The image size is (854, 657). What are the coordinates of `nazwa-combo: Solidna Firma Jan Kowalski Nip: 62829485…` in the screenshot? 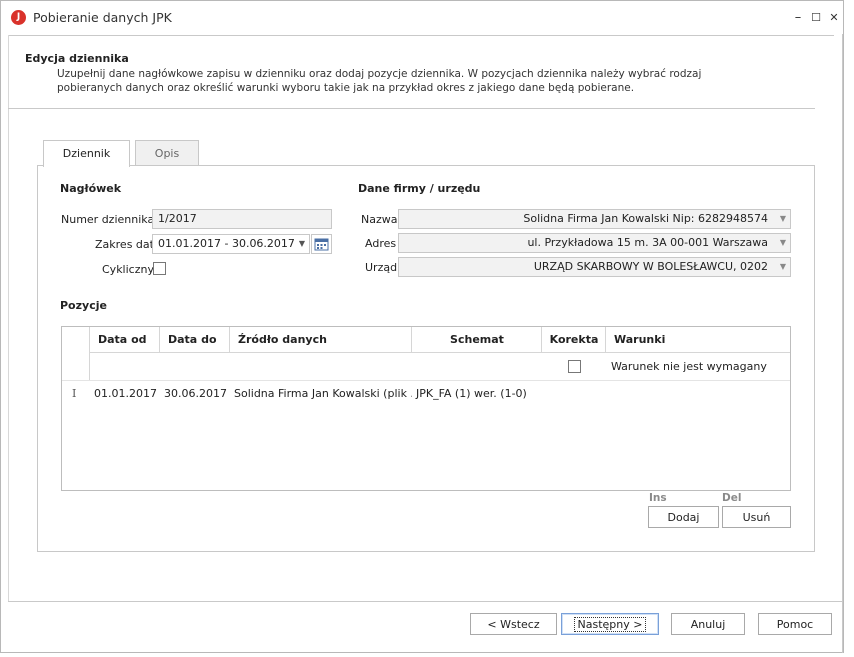 It's located at (594, 219).